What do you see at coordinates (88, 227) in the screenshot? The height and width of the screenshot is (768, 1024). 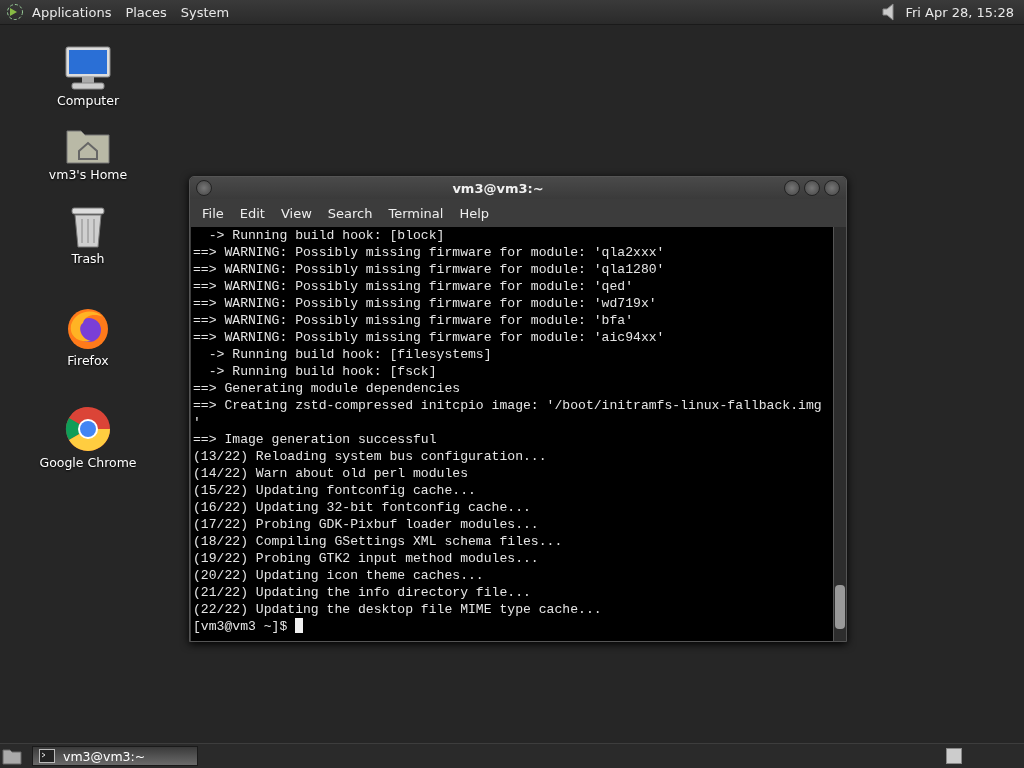 I see `trash-icon` at bounding box center [88, 227].